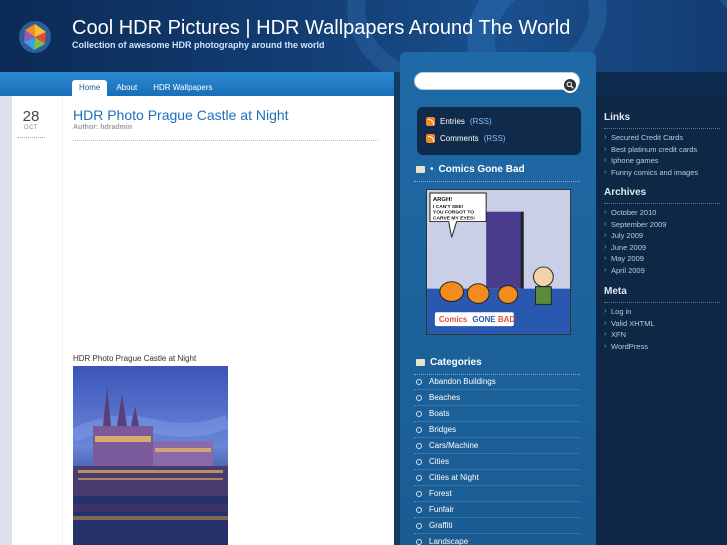 This screenshot has width=727, height=545. I want to click on meta-item: XFN, so click(664, 335).